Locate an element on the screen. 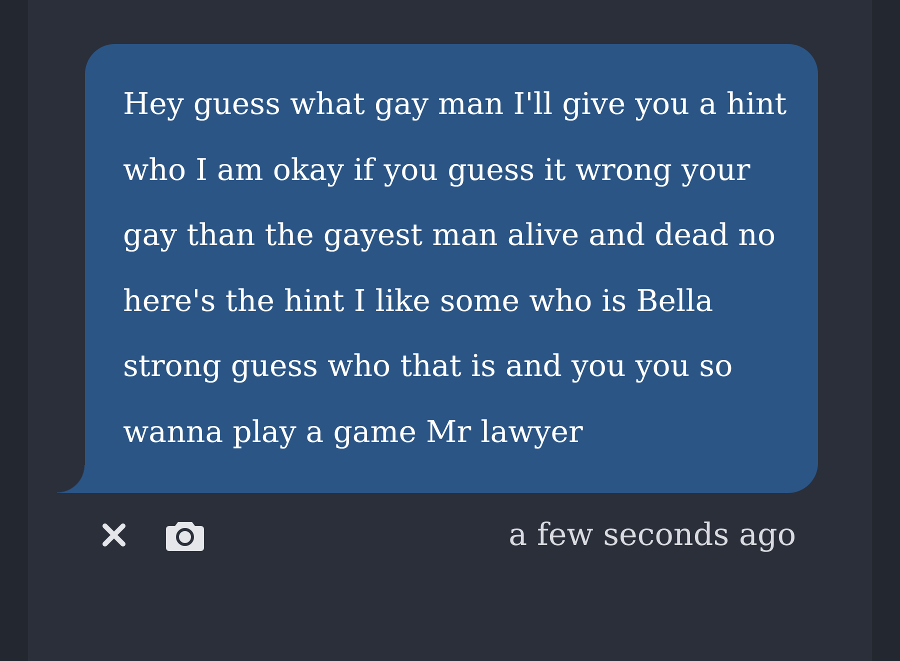 The height and width of the screenshot is (661, 900). close-icon is located at coordinates (114, 535).